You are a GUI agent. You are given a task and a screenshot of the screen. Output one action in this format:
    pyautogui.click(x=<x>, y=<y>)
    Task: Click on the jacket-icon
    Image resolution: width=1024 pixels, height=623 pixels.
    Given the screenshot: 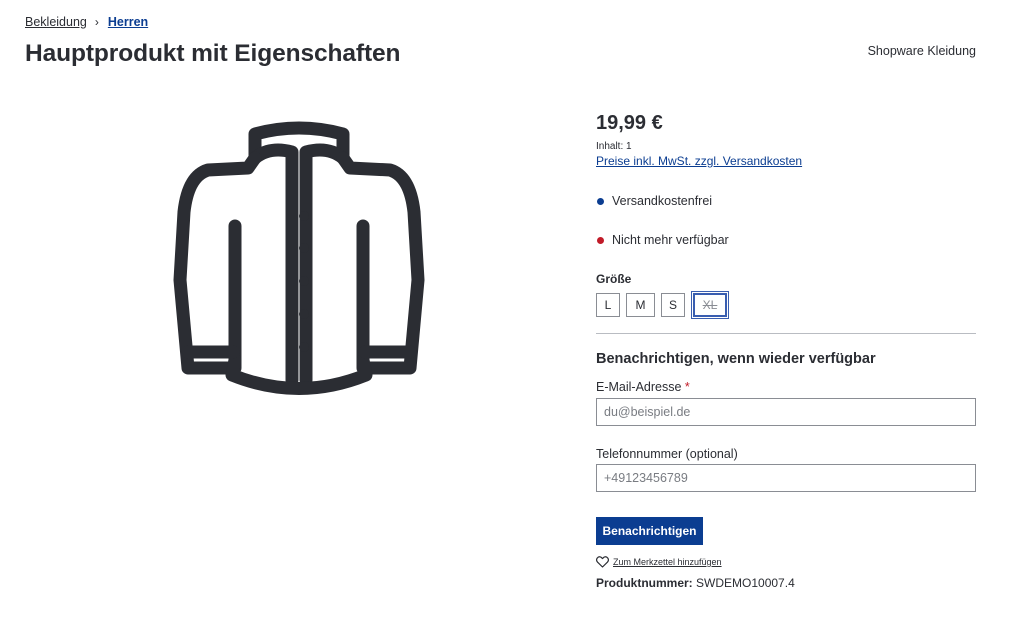 What is the action you would take?
    pyautogui.click(x=299, y=258)
    